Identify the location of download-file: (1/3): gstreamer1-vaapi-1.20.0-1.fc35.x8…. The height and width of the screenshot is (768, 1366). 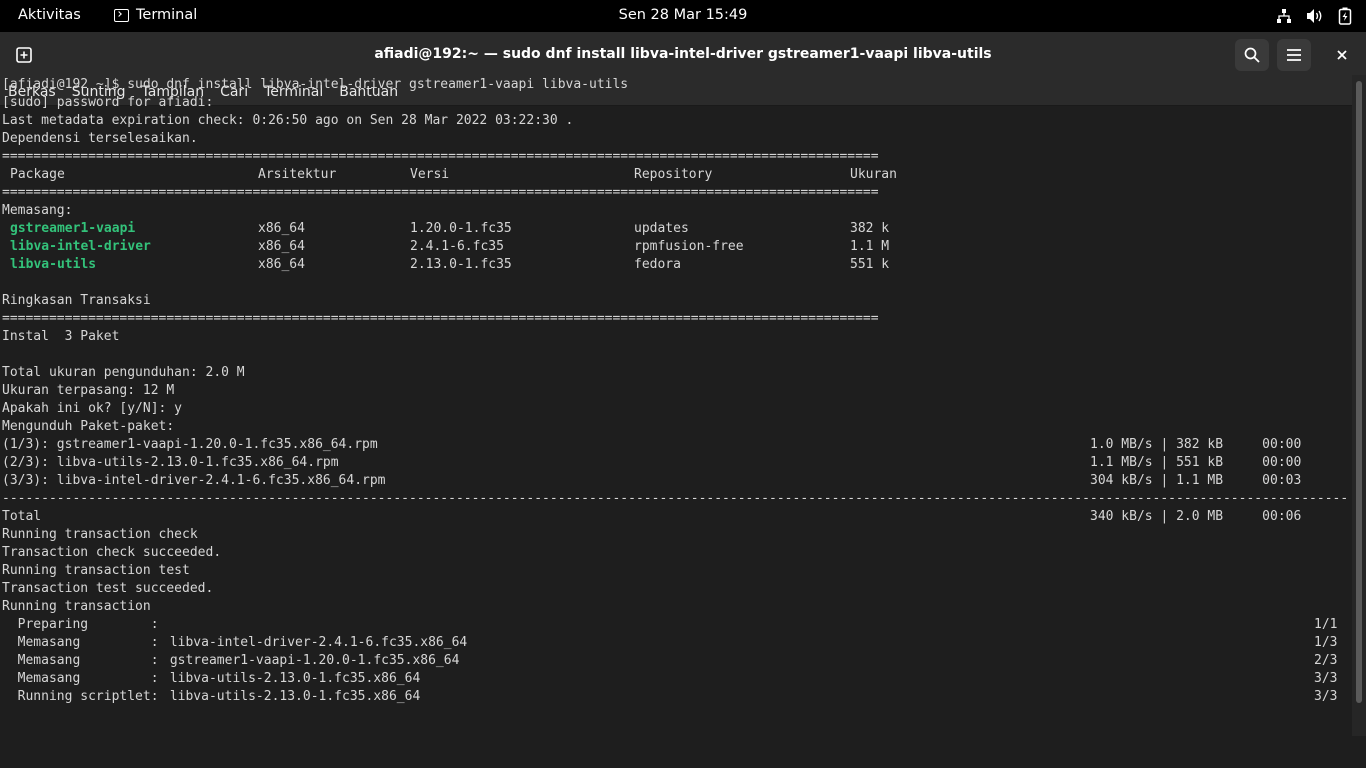
(190, 444).